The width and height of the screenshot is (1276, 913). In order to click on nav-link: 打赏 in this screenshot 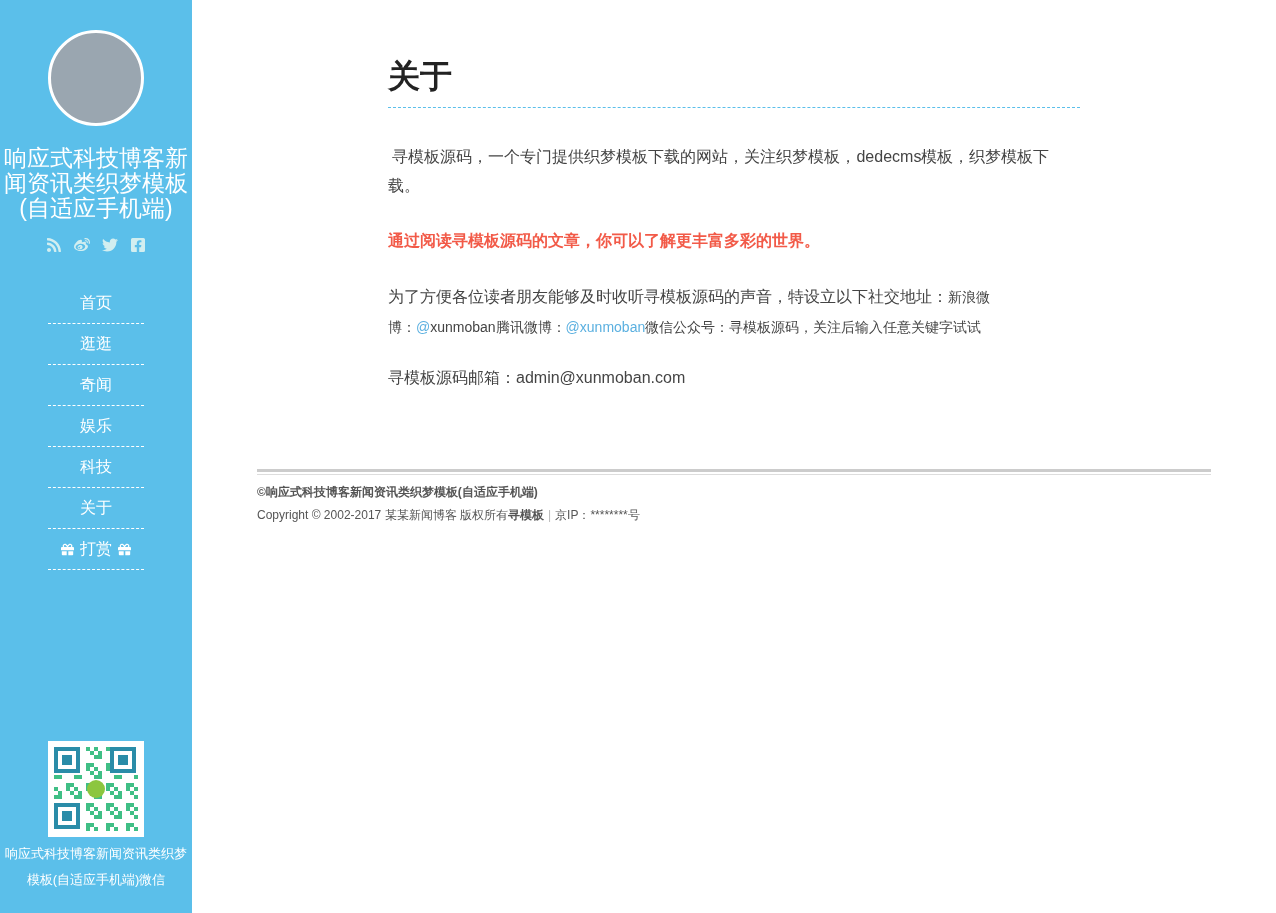, I will do `click(96, 549)`.